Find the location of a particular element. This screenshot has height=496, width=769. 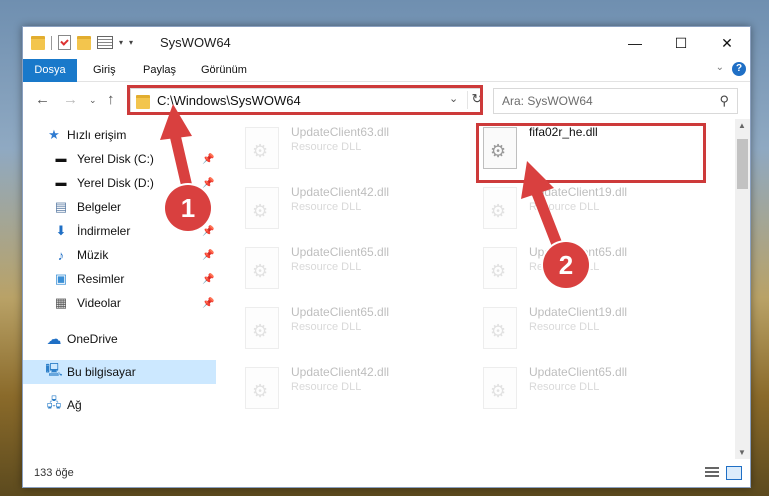

sidebar-item-local-disk-c: ▬ Yerel Disk (C:) 📌 is located at coordinates (119, 159).